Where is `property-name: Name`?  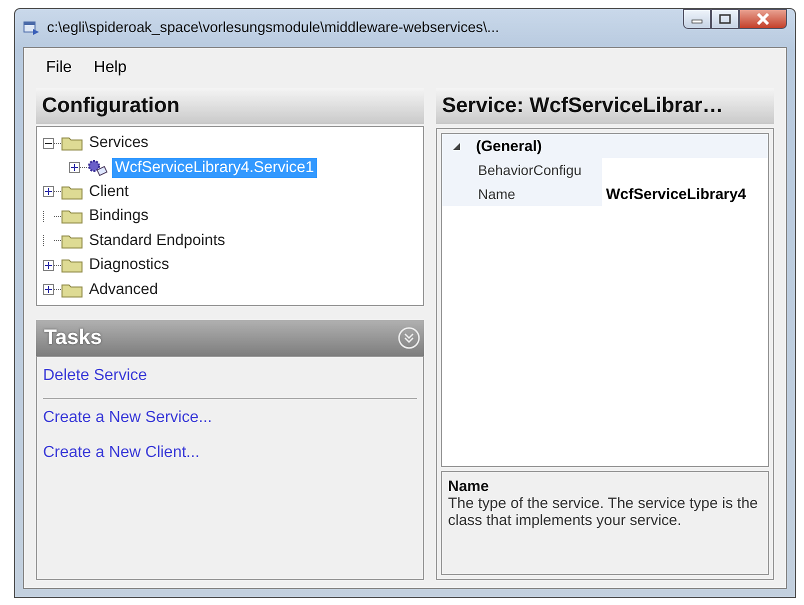 property-name: Name is located at coordinates (496, 194).